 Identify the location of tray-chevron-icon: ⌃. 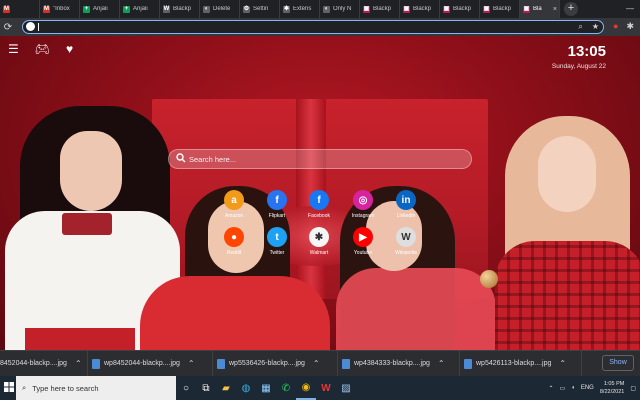
(551, 388).